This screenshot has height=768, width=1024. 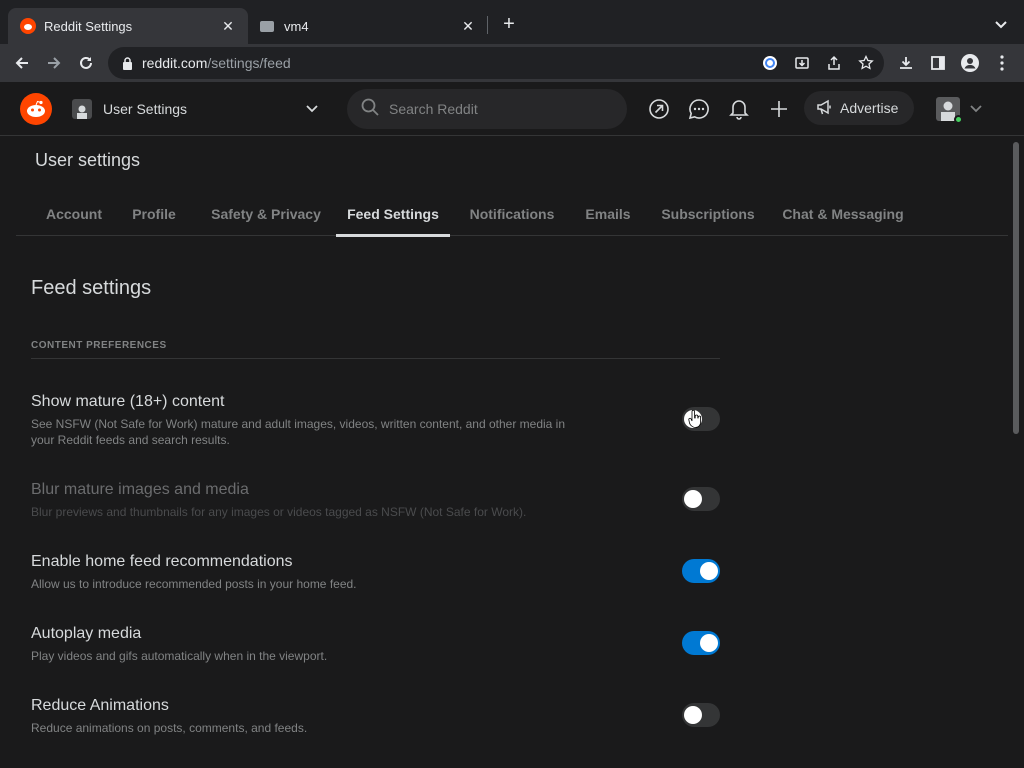 What do you see at coordinates (695, 418) in the screenshot?
I see `hand-cursor-icon` at bounding box center [695, 418].